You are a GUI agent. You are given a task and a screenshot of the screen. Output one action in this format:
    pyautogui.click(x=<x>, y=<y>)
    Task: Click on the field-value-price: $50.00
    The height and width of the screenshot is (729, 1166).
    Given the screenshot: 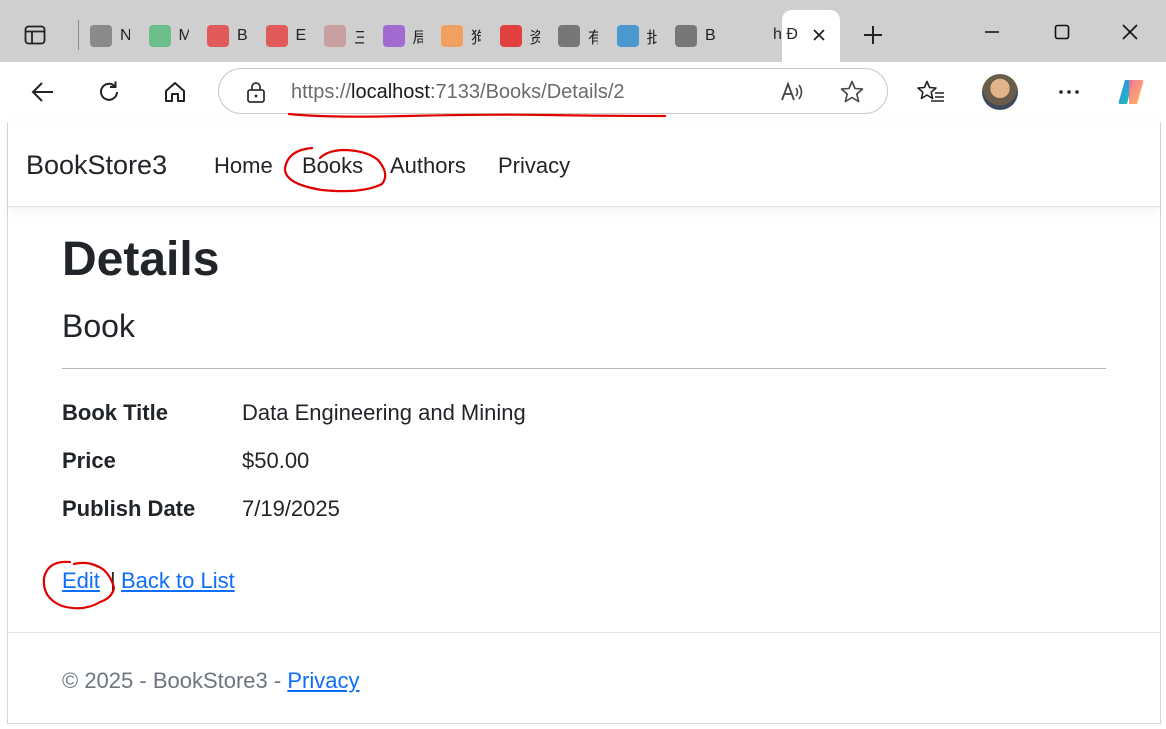 What is the action you would take?
    pyautogui.click(x=276, y=460)
    